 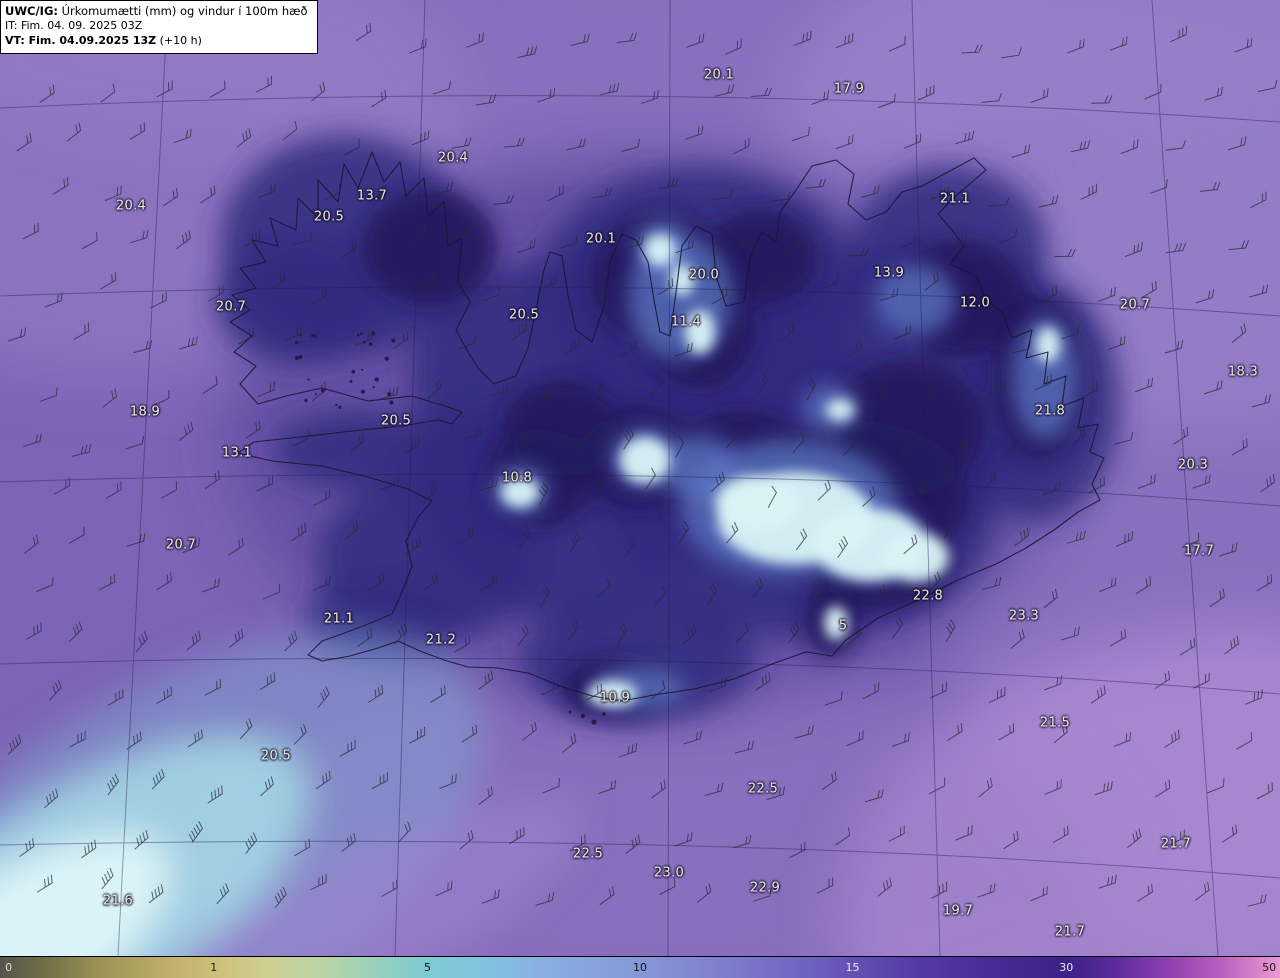 What do you see at coordinates (180, 41) in the screenshot?
I see `valid-offset: (+10 h)` at bounding box center [180, 41].